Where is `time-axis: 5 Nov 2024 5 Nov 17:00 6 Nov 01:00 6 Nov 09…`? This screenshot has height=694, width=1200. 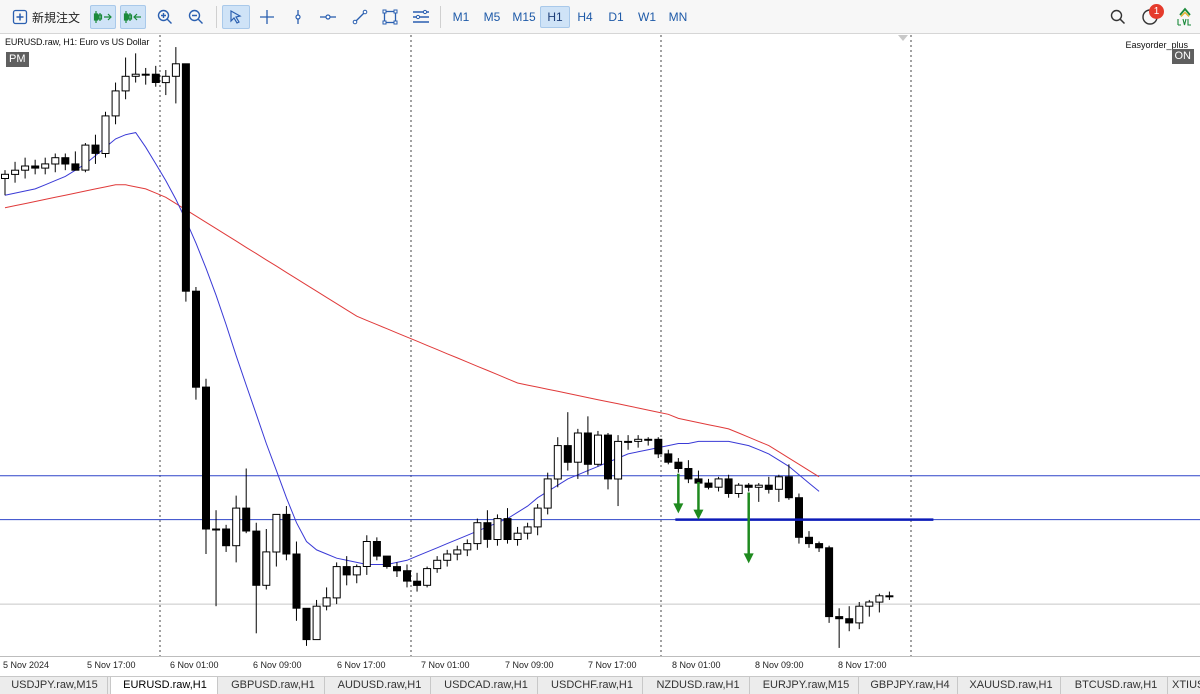 time-axis: 5 Nov 2024 5 Nov 17:00 6 Nov 01:00 6 Nov 09… is located at coordinates (600, 666).